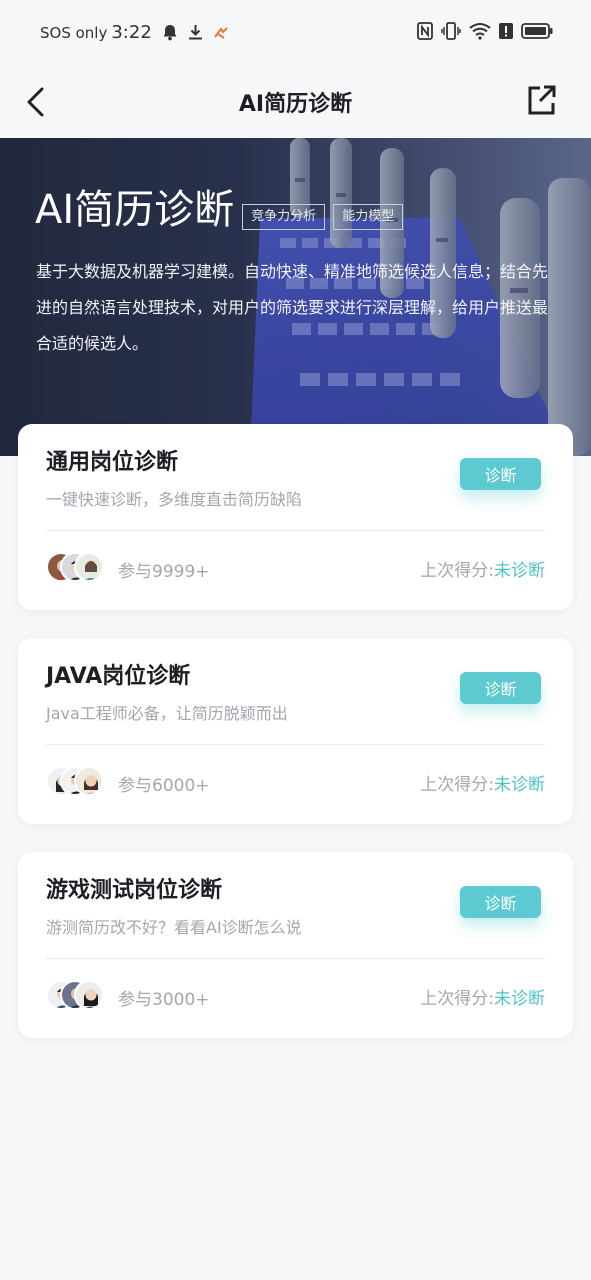 This screenshot has width=591, height=1280. I want to click on page-title: AI简历诊断, so click(295, 104).